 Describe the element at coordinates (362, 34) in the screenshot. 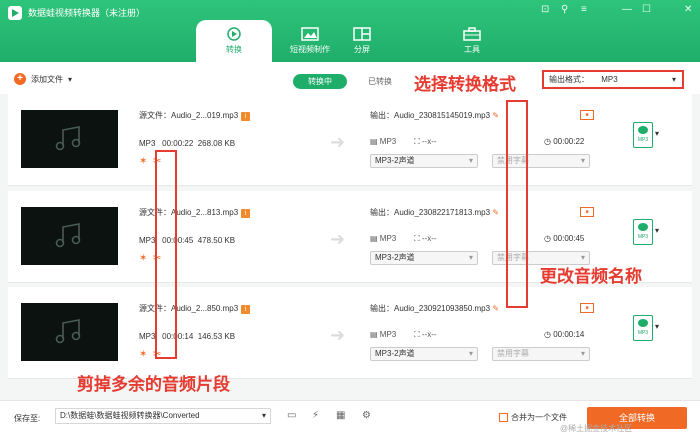

I see `split-screen-icon` at that location.